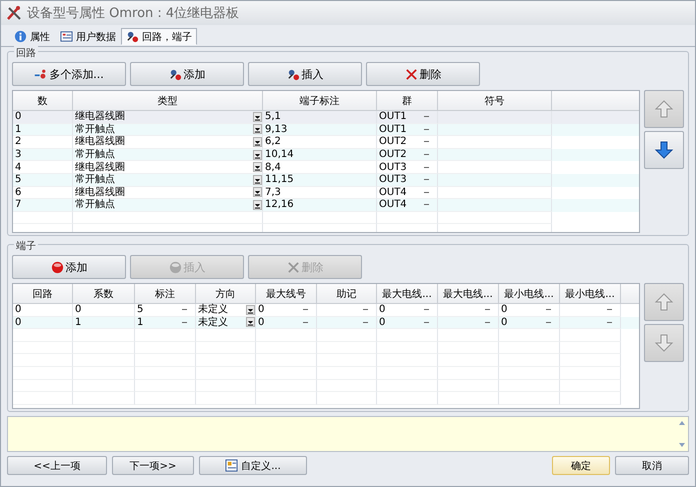 Image resolution: width=696 pixels, height=487 pixels. What do you see at coordinates (32, 36) in the screenshot?
I see `tab: 属性` at bounding box center [32, 36].